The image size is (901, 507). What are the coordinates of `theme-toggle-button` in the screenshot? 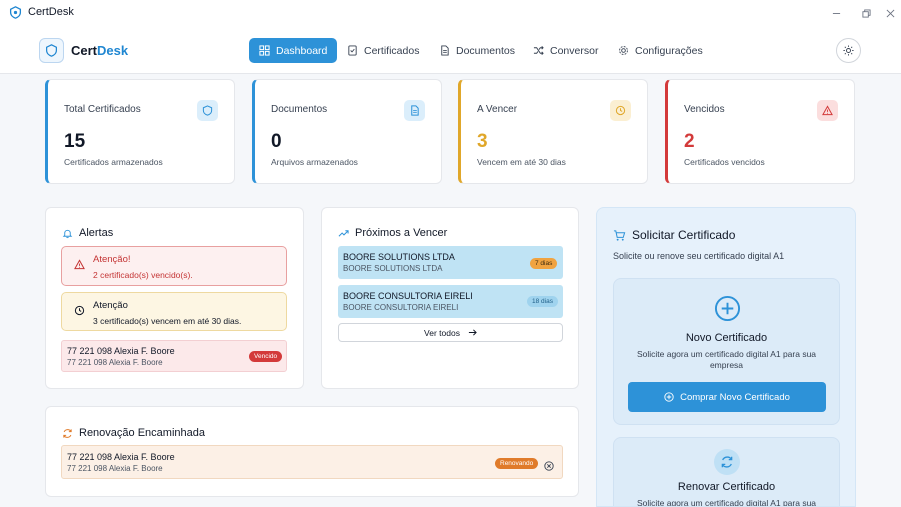 It's located at (848, 50).